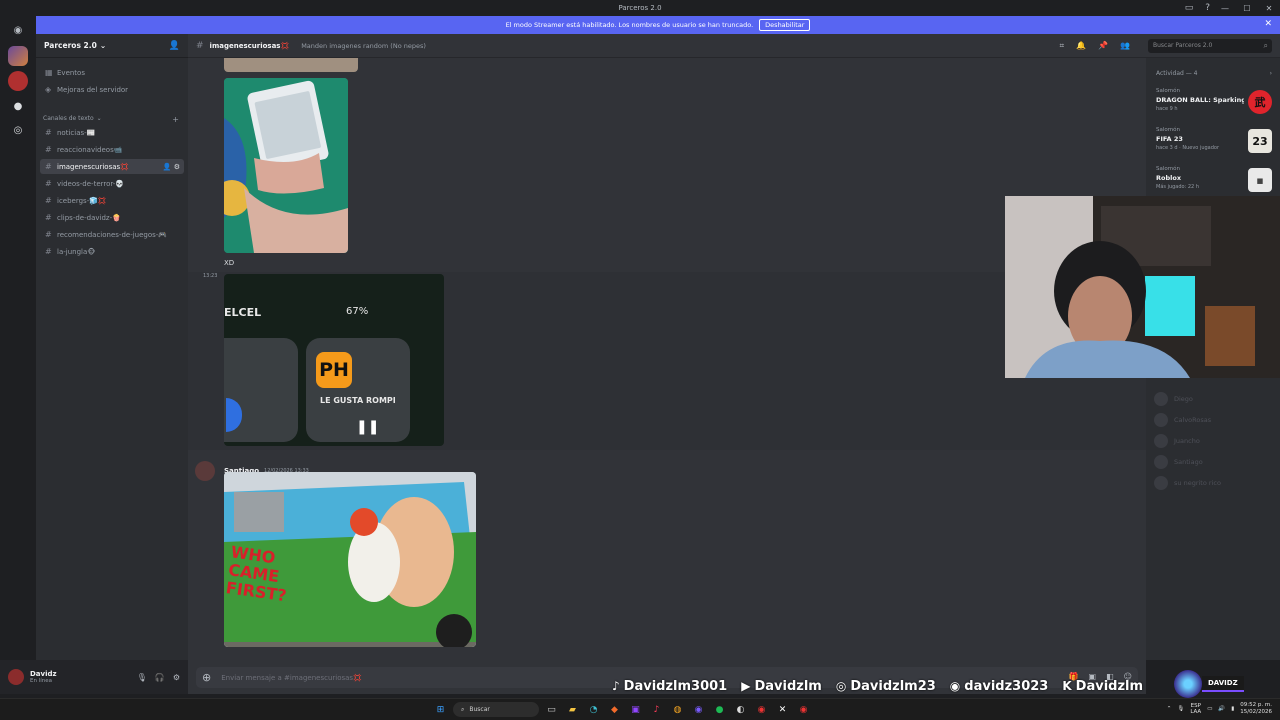 This screenshot has height=720, width=1280. I want to click on bell-icon: 🔔, so click(1081, 46).